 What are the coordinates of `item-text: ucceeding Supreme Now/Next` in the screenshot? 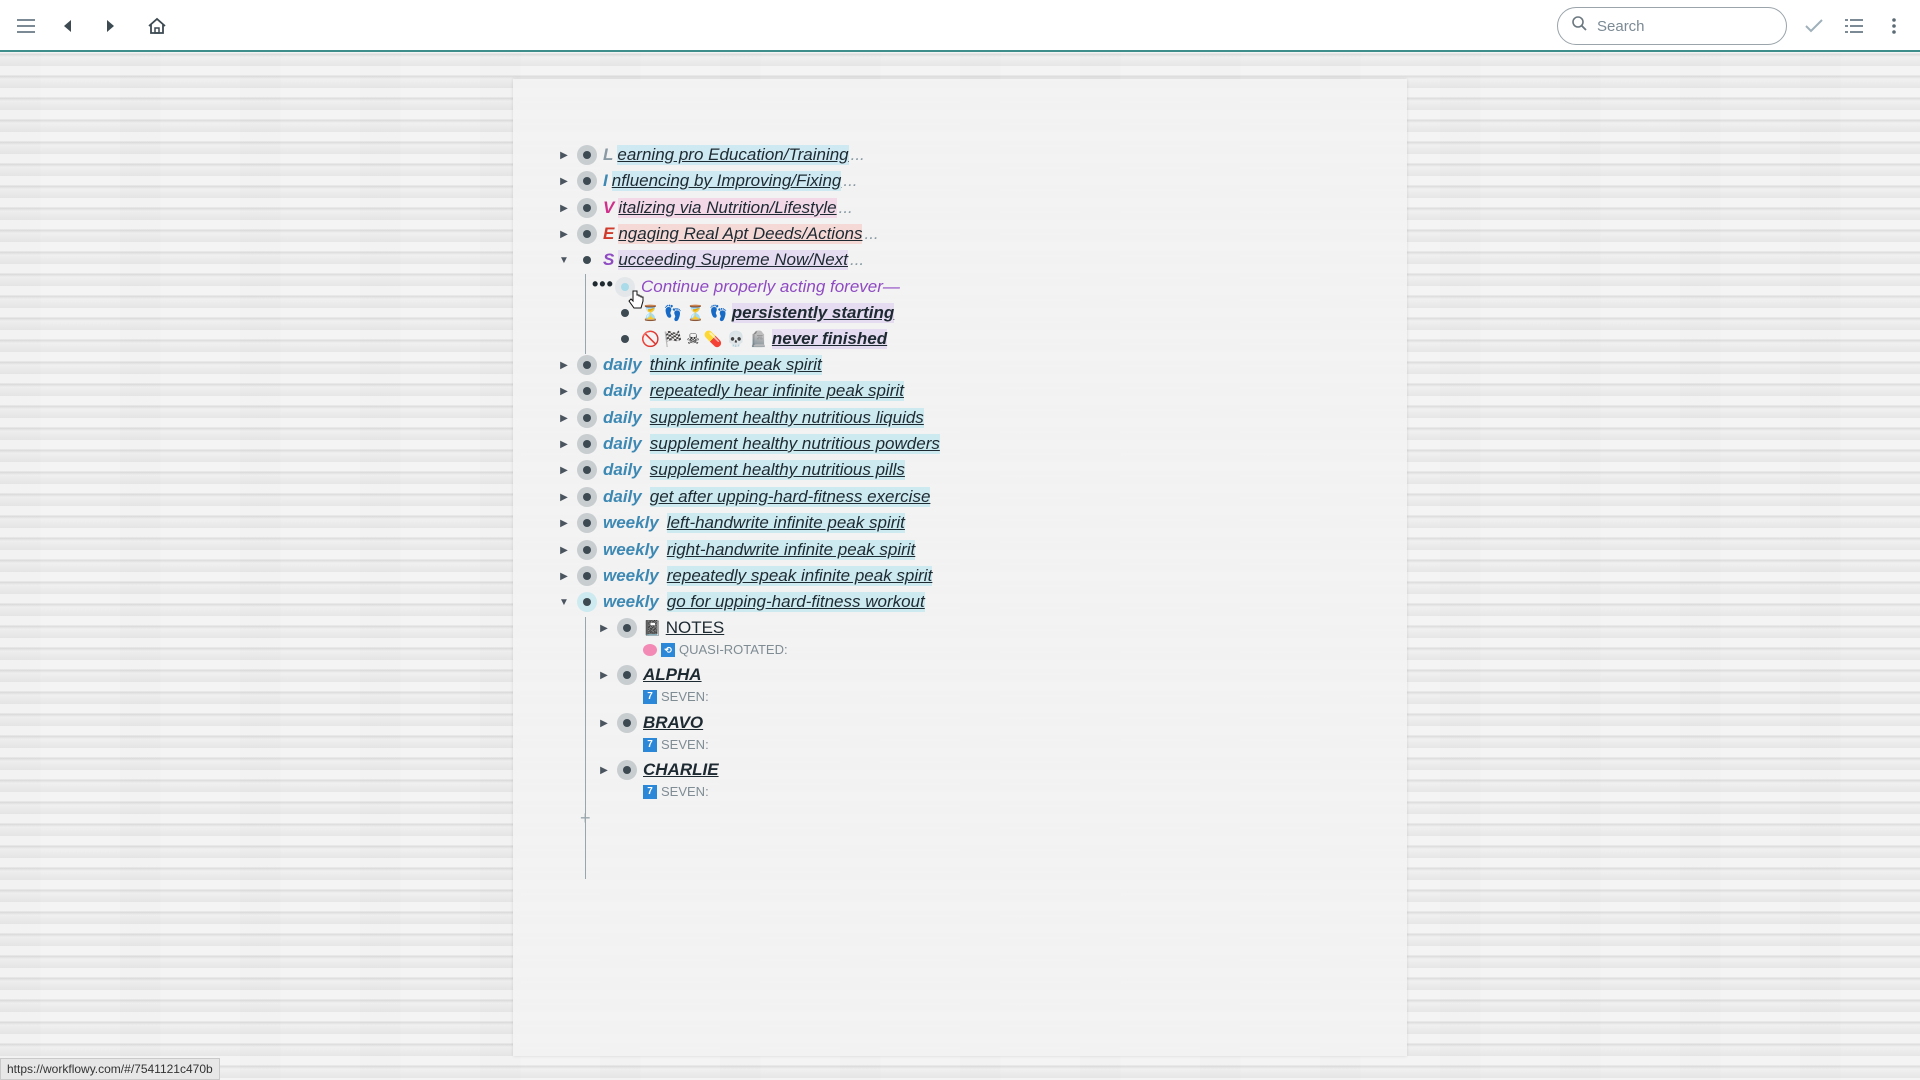 It's located at (733, 260).